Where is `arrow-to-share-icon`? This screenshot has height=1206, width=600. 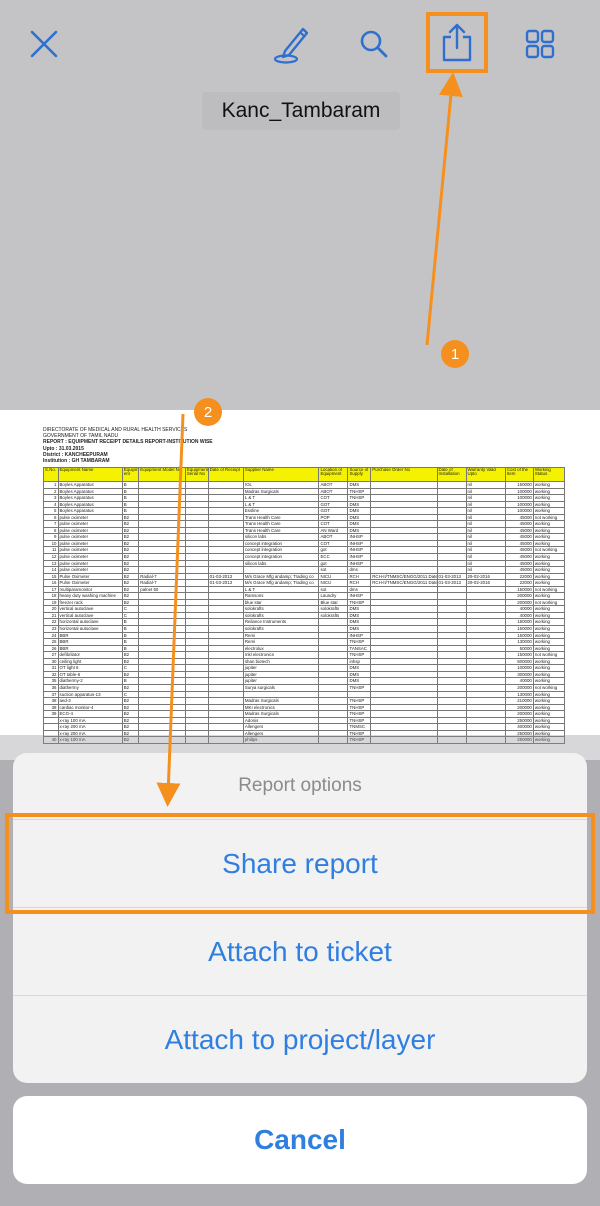 arrow-to-share-icon is located at coordinates (444, 209).